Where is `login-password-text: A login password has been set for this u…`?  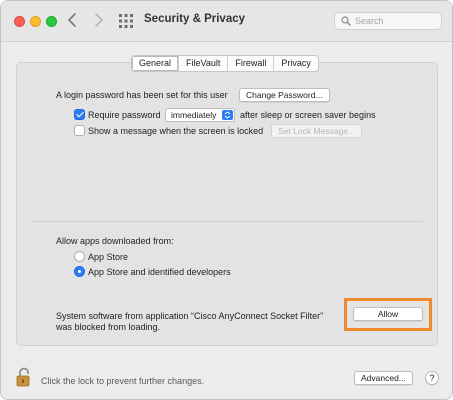 login-password-text: A login password has been set for this u… is located at coordinates (142, 95).